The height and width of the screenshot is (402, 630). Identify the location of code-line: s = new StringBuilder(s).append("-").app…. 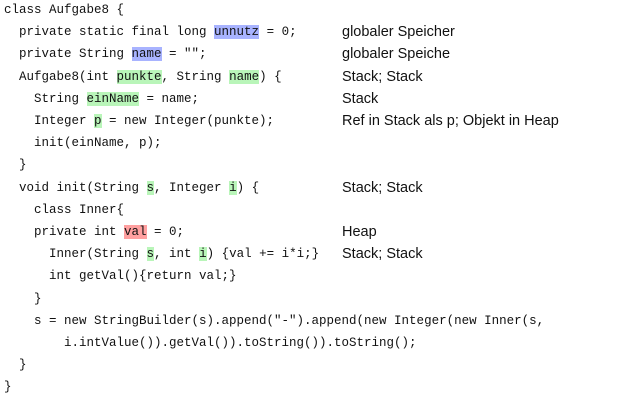
(289, 321).